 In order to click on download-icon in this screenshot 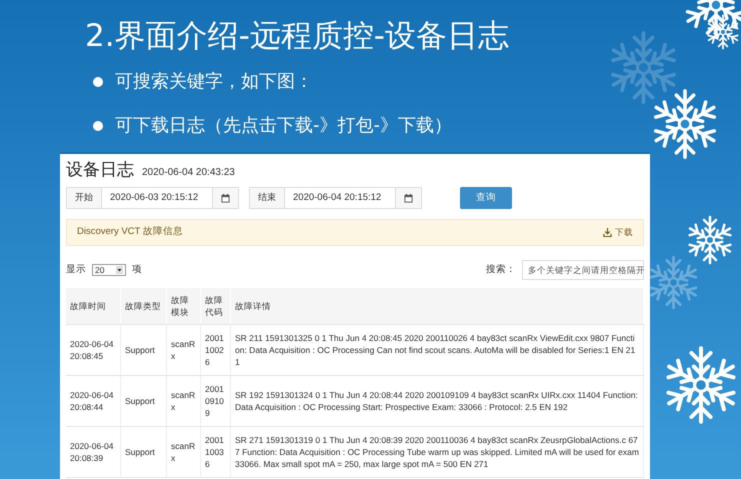, I will do `click(607, 232)`.